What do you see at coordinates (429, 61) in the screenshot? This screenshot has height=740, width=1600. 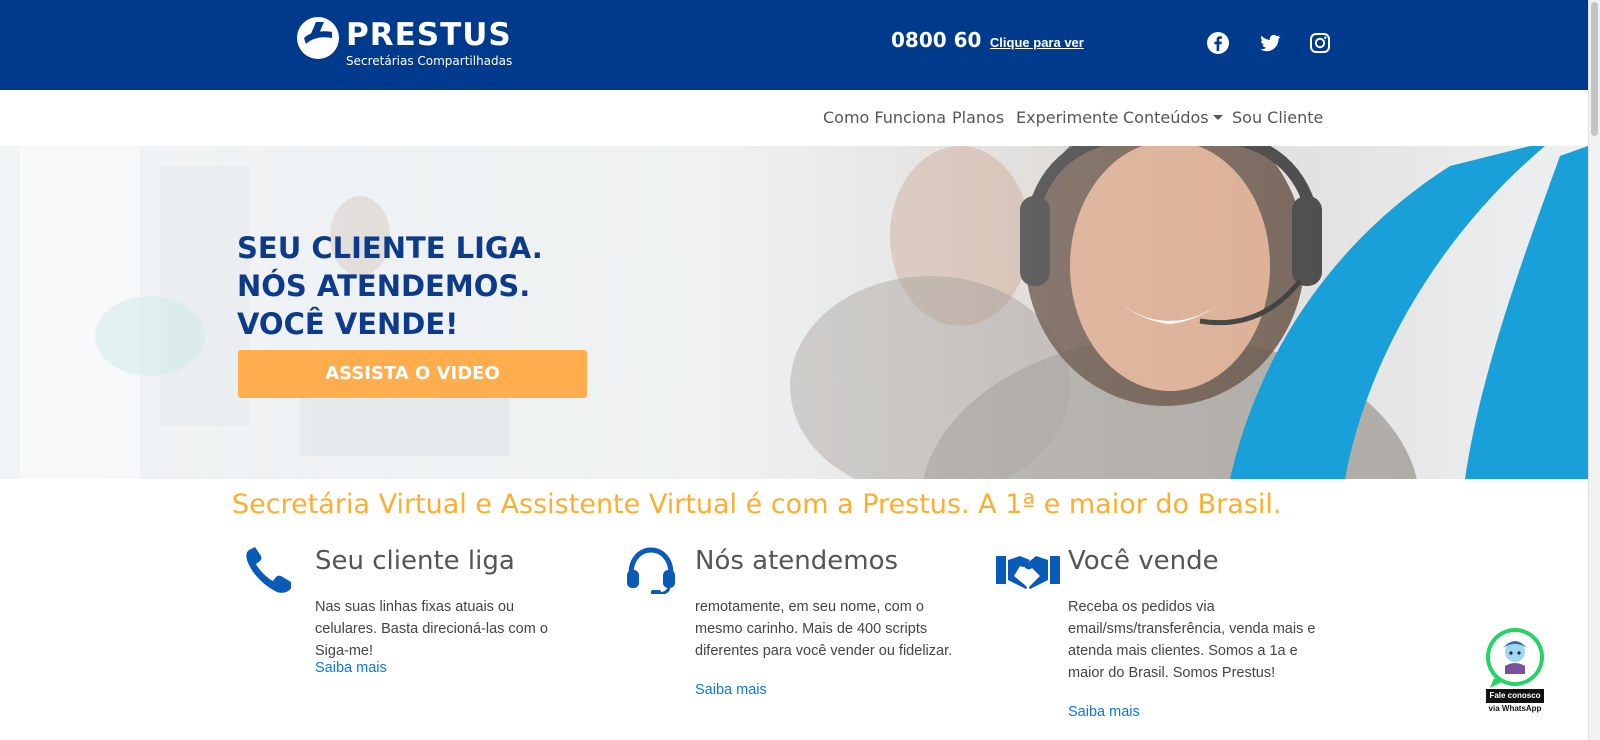 I see `logo-tagline: Secretárias Compartilhadas` at bounding box center [429, 61].